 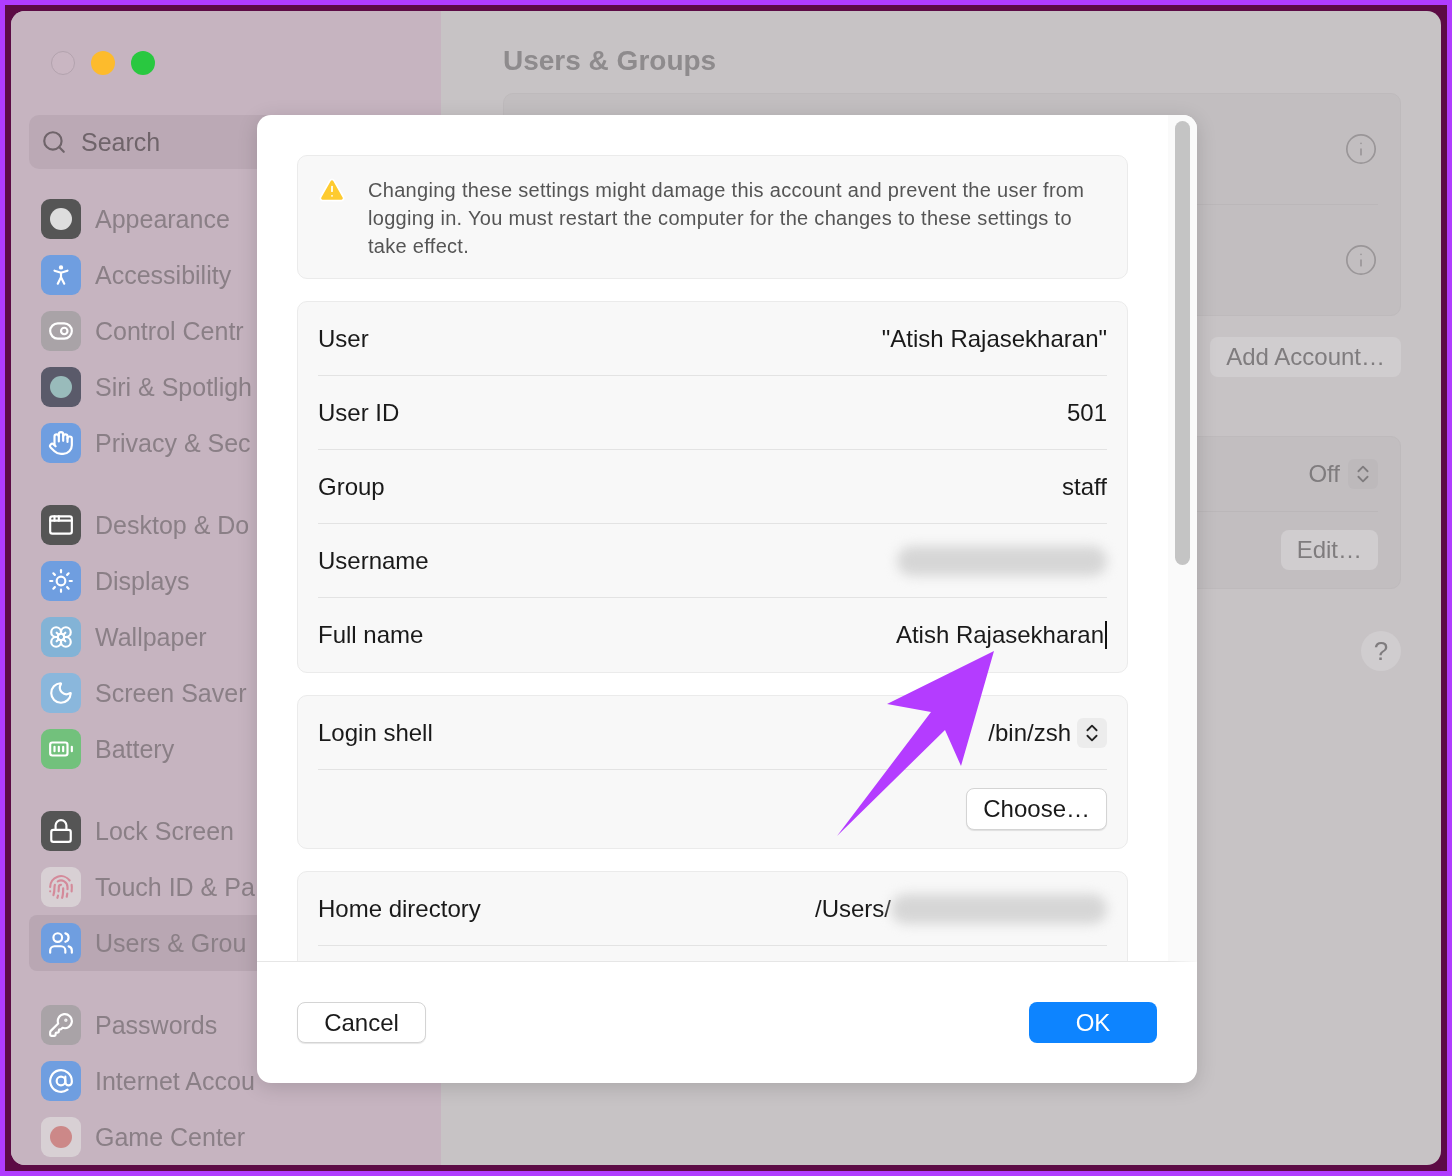 I want to click on sidebar-label: Siri & Spotligh, so click(x=174, y=387).